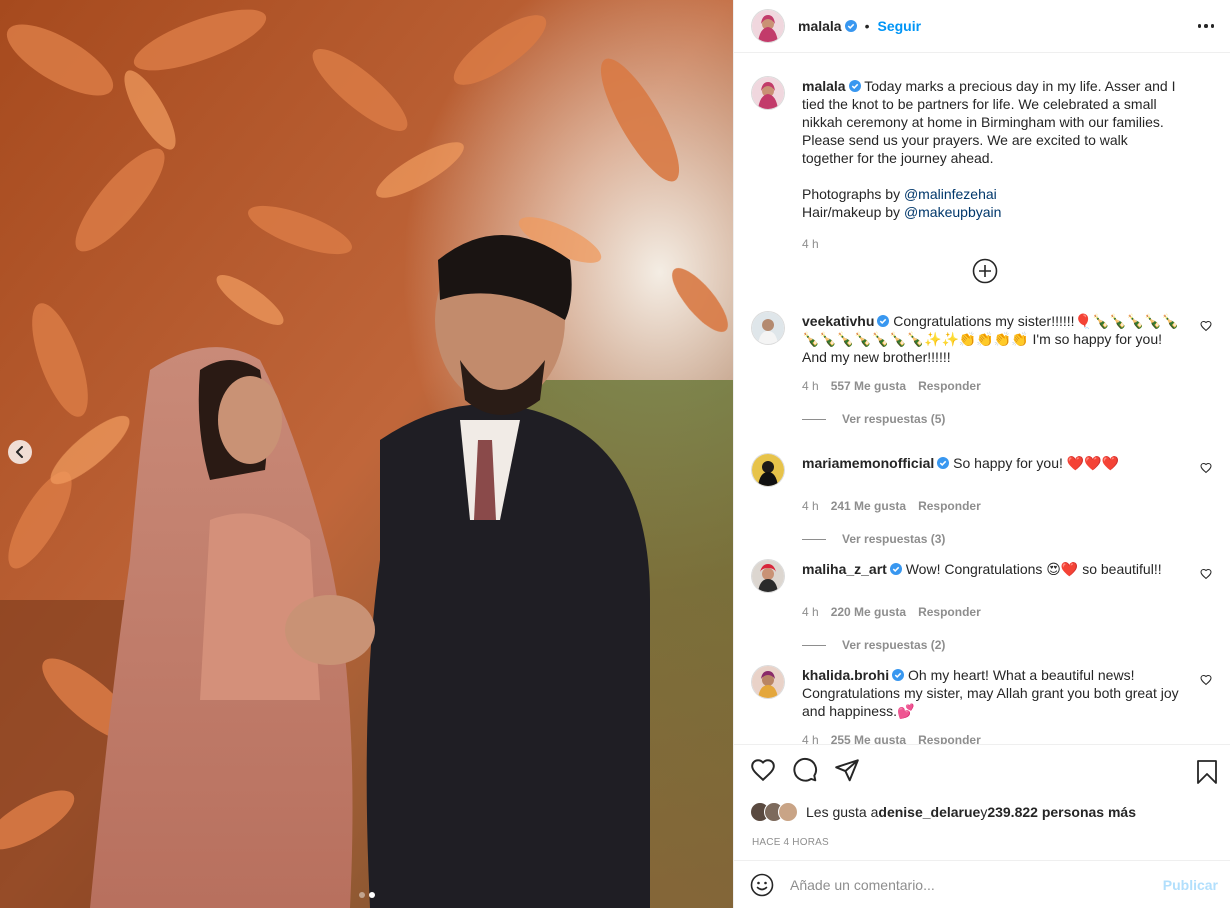 The width and height of the screenshot is (1230, 908). What do you see at coordinates (371, 895) in the screenshot?
I see `carousel-dot-active` at bounding box center [371, 895].